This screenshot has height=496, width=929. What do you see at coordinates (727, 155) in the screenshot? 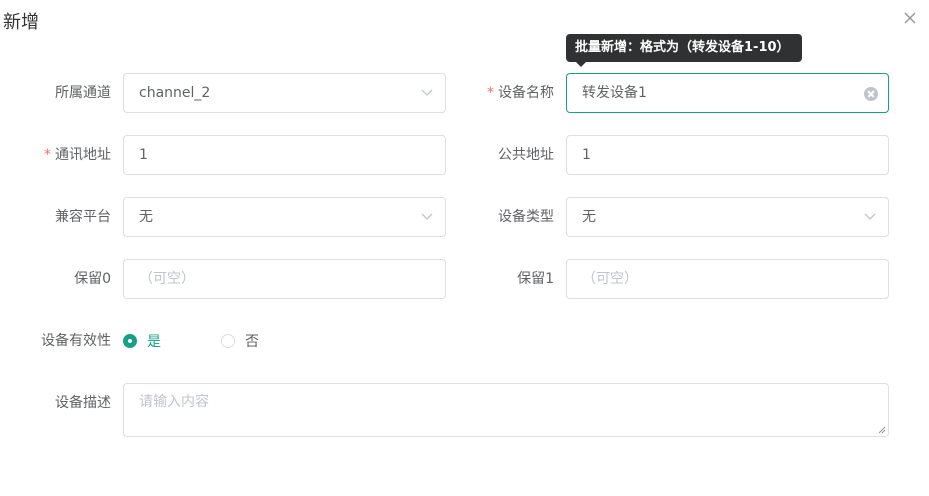
I see `public-addr-input: 1` at bounding box center [727, 155].